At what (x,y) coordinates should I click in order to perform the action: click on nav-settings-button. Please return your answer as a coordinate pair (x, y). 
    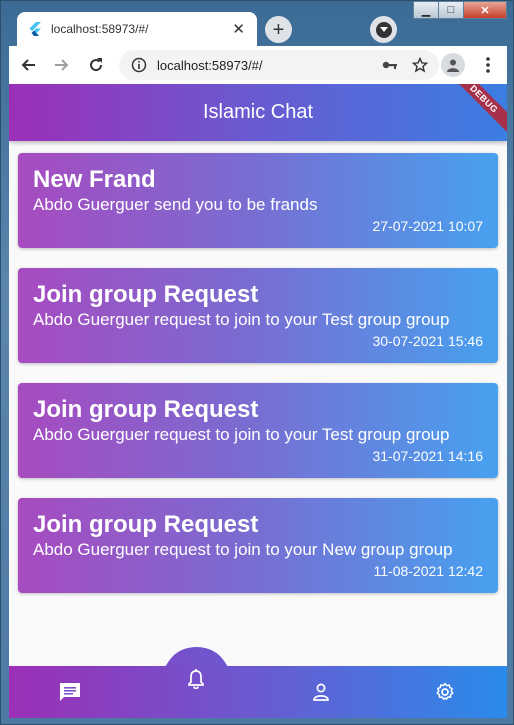
    Looking at the image, I should click on (445, 692).